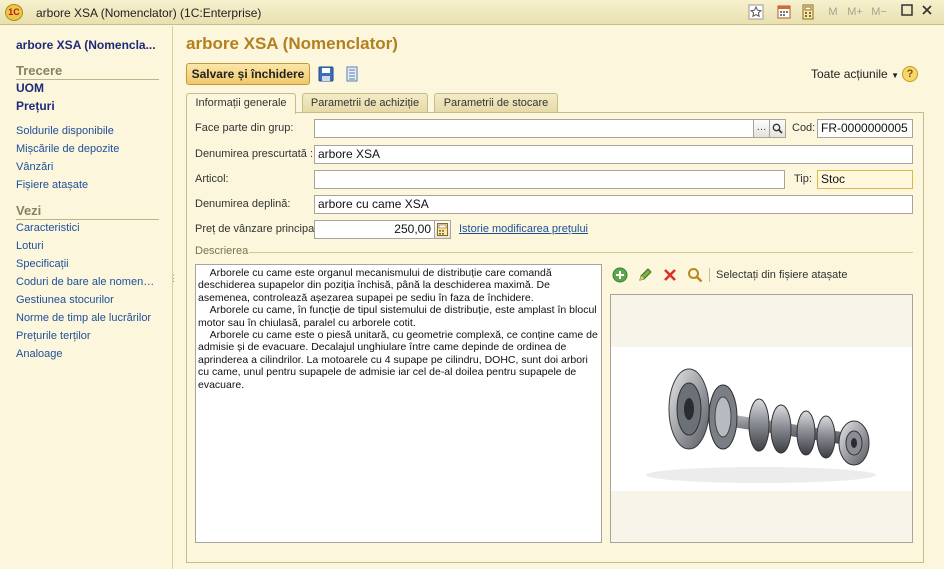 The width and height of the screenshot is (944, 569). Describe the element at coordinates (927, 12) in the screenshot. I see `close-icon` at that location.